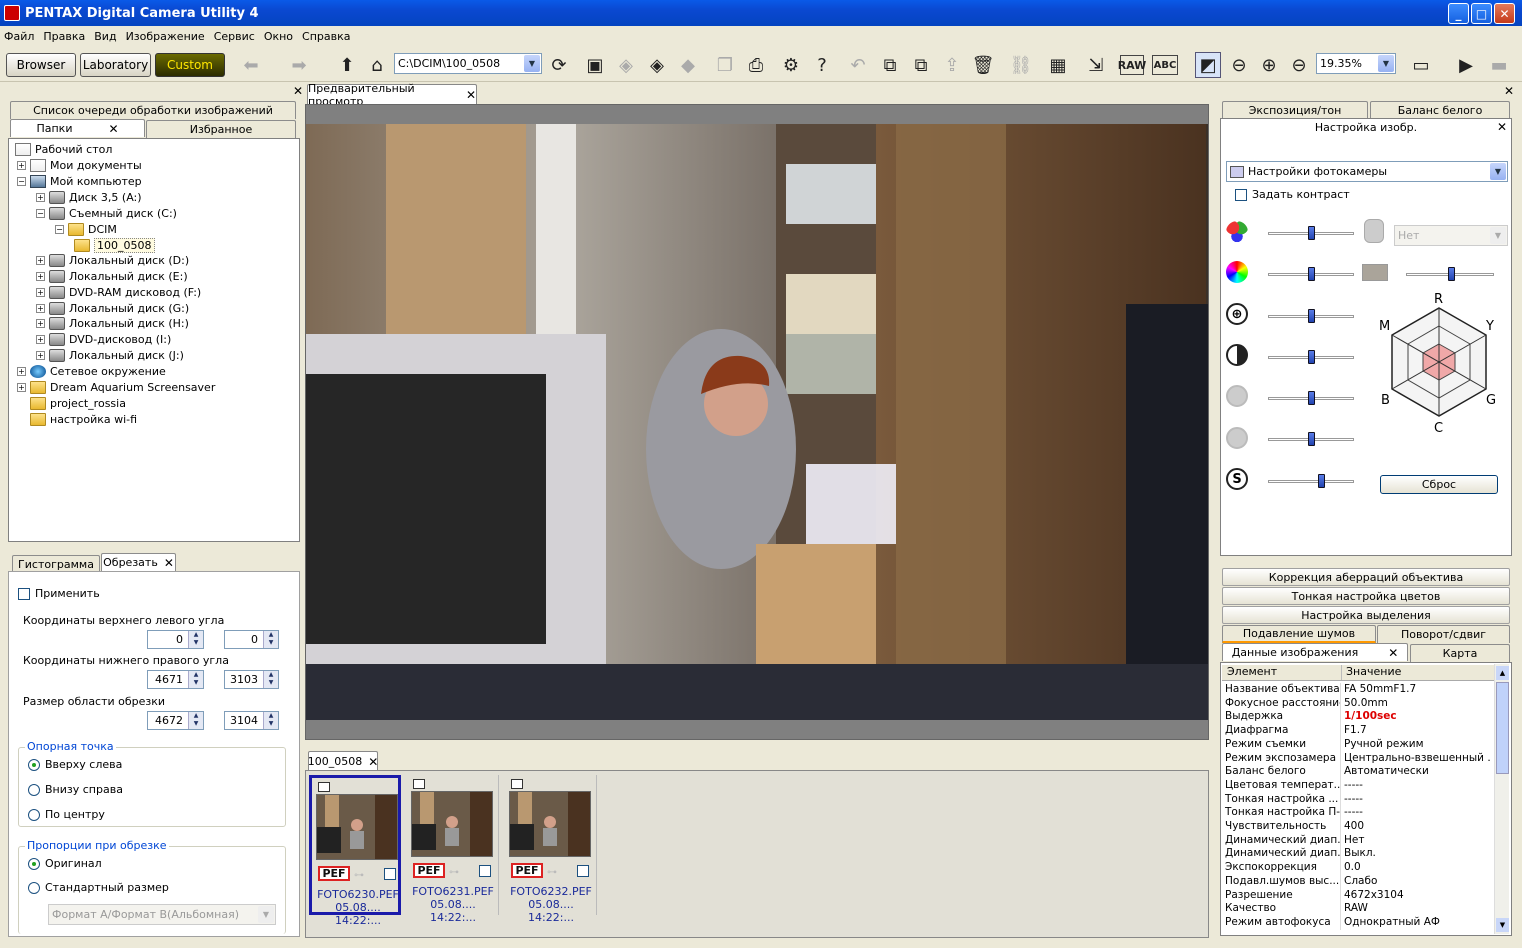 This screenshot has height=948, width=1522. Describe the element at coordinates (1371, 672) in the screenshot. I see `col-value-header: Значение` at that location.